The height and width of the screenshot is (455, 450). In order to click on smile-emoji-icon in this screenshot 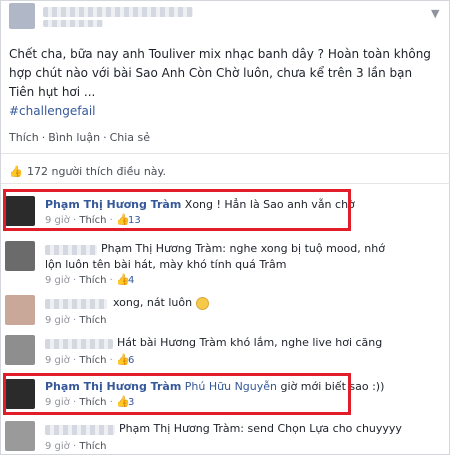, I will do `click(202, 303)`.